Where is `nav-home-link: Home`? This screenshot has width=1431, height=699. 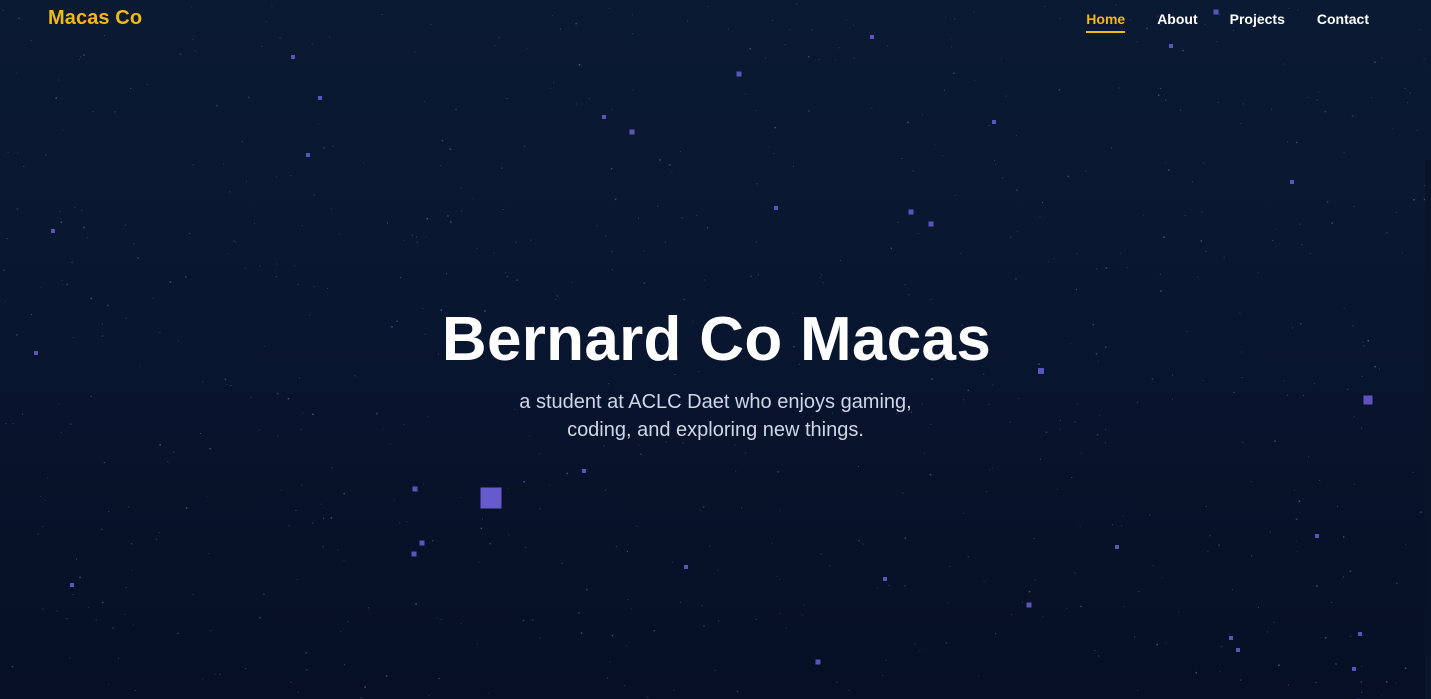 nav-home-link: Home is located at coordinates (1105, 22).